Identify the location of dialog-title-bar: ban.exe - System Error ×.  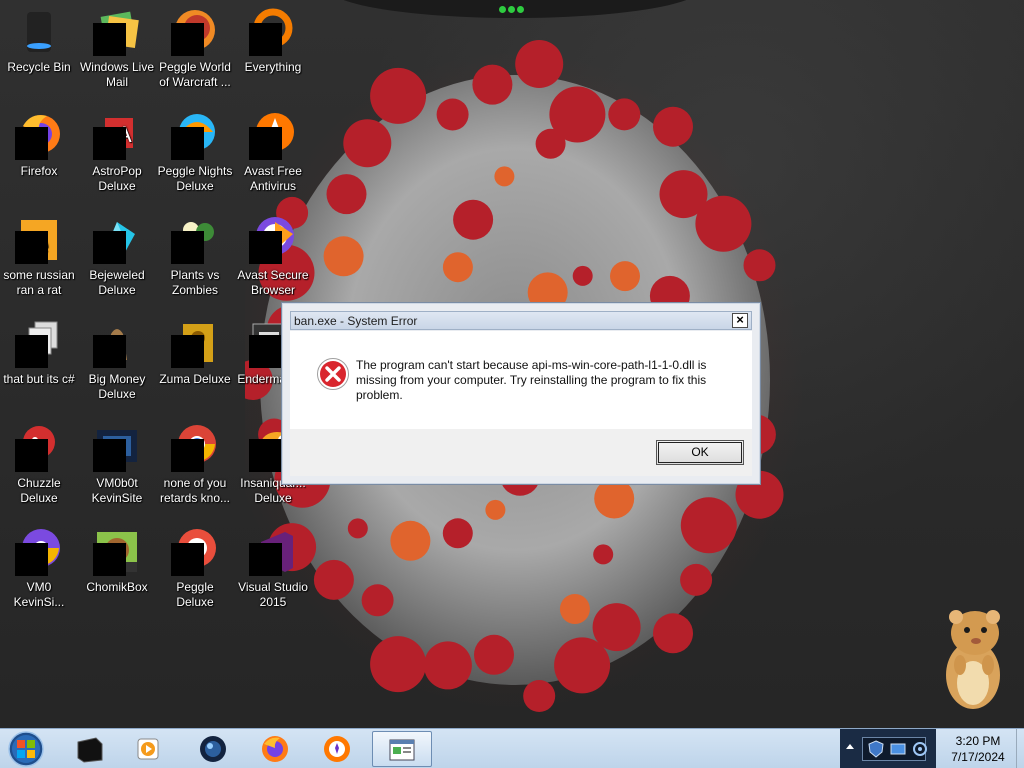
(521, 320).